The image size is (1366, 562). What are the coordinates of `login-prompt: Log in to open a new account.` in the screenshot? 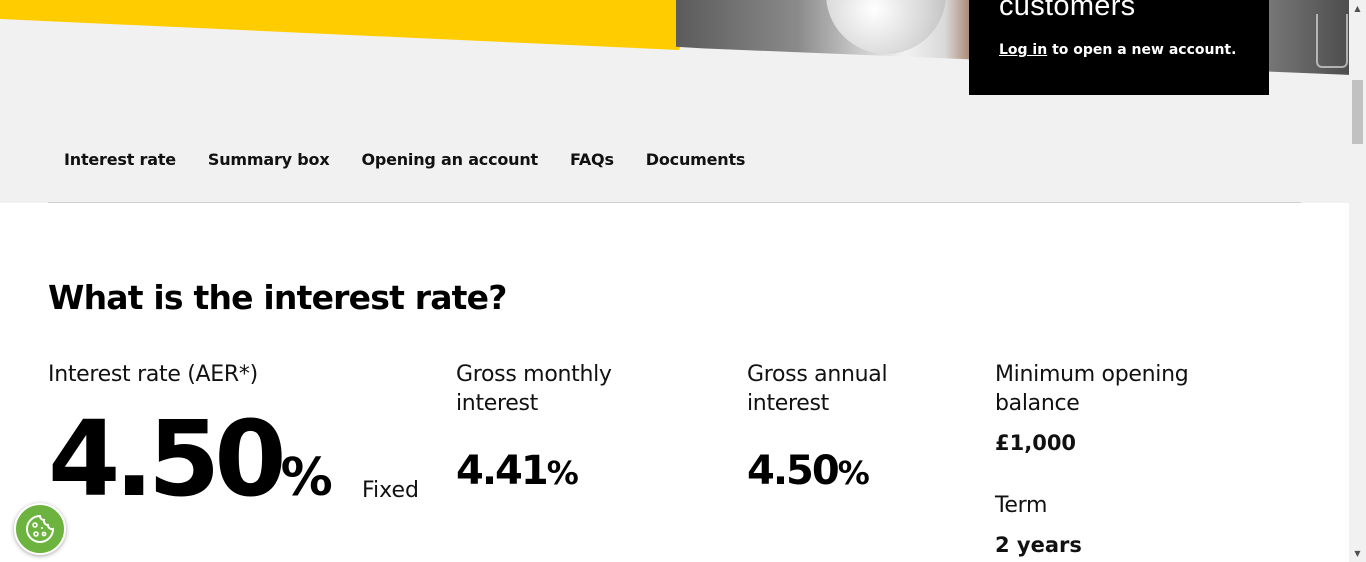 It's located at (1117, 50).